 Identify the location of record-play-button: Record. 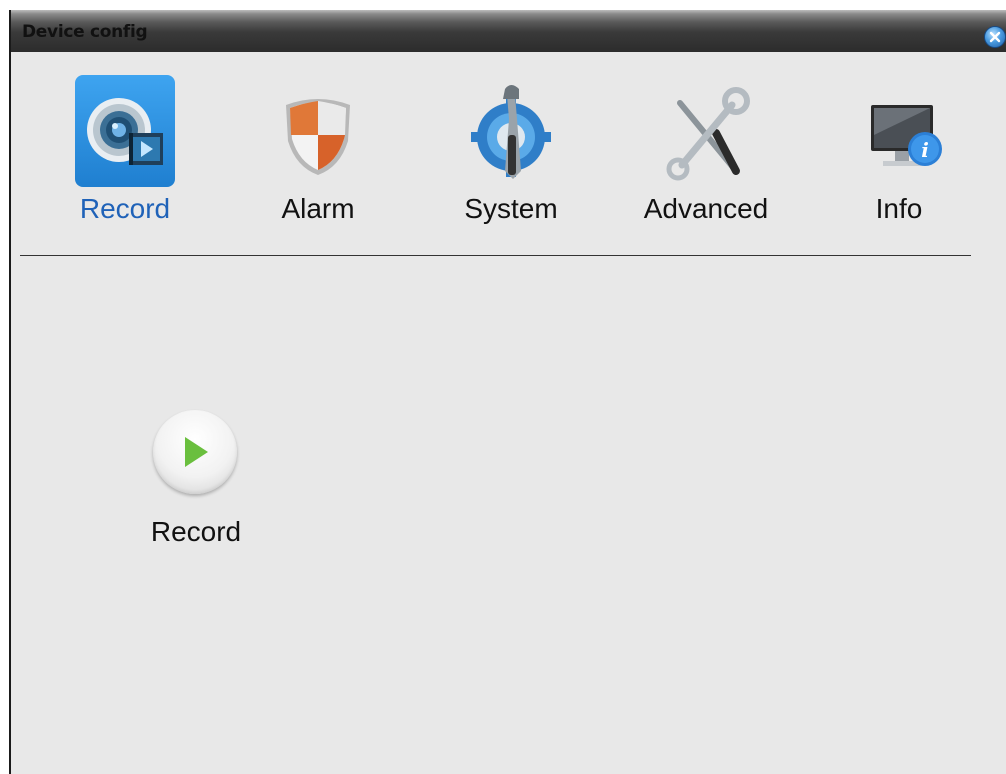
(196, 490).